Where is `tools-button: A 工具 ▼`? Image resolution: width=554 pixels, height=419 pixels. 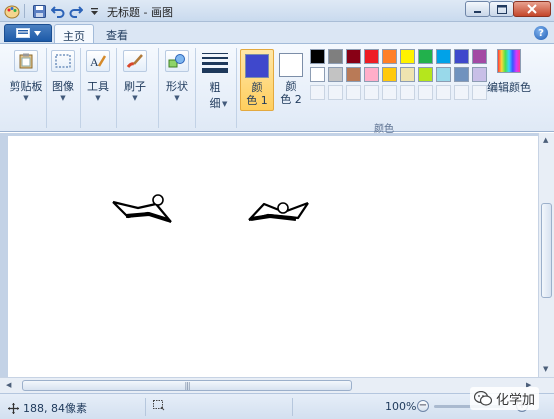 tools-button: A 工具 ▼ is located at coordinates (98, 76).